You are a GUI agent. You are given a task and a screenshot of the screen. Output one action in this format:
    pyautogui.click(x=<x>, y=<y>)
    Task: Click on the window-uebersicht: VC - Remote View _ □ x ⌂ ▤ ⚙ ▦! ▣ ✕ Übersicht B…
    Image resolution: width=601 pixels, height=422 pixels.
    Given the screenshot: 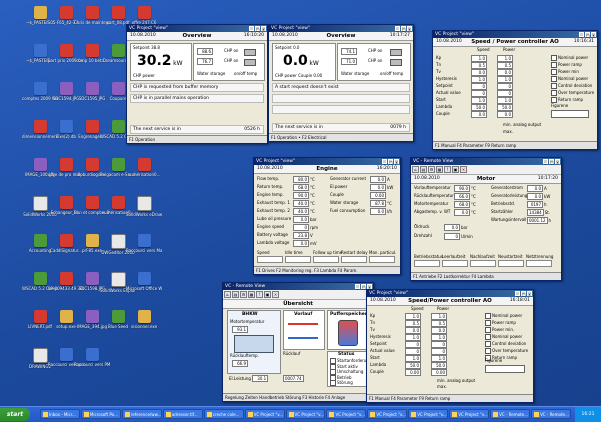 What is the action you would take?
    pyautogui.click(x=298, y=342)
    